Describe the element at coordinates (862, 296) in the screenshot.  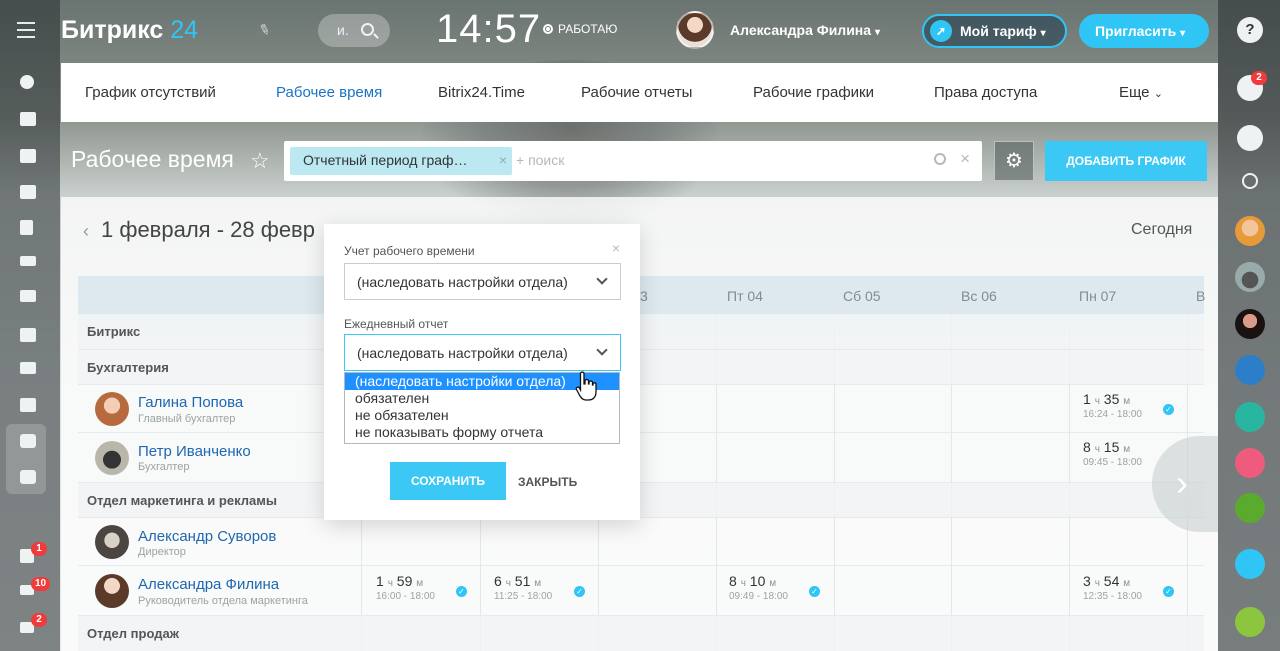
I see `day-header: Сб 05` at that location.